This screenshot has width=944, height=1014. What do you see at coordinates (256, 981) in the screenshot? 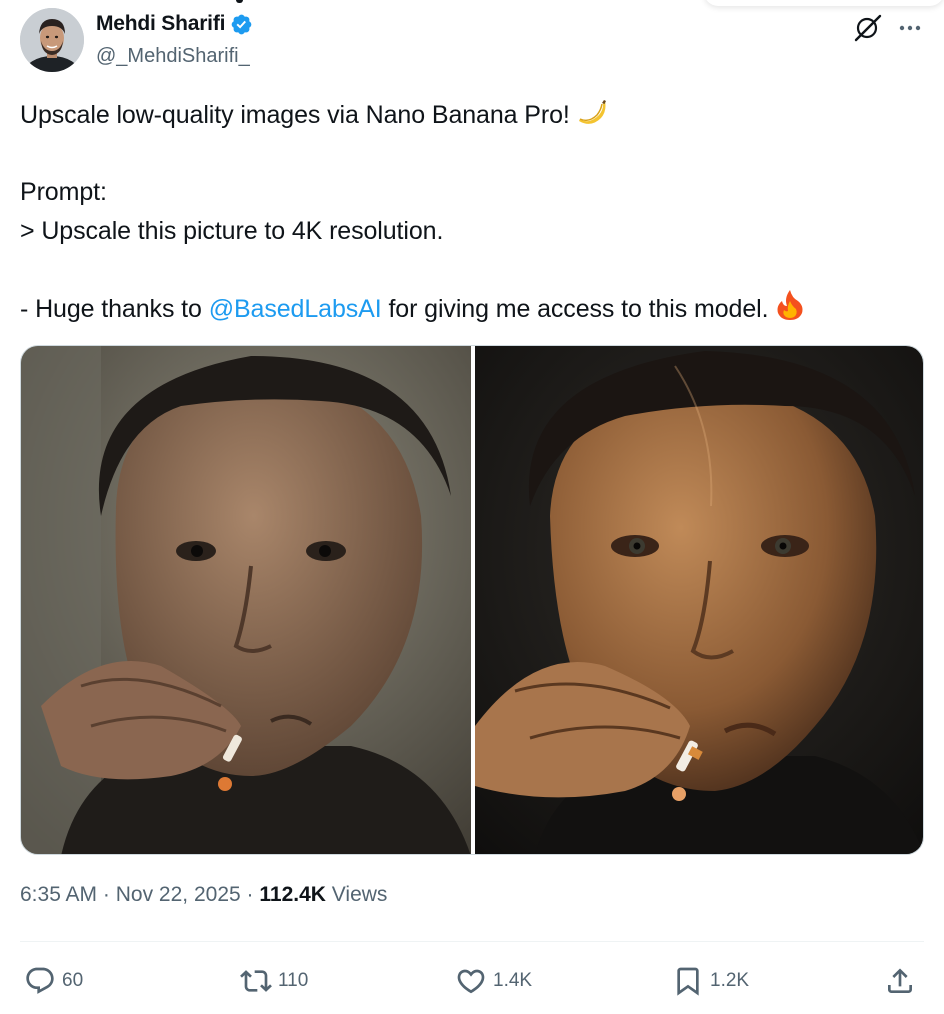
I see `repost-icon` at bounding box center [256, 981].